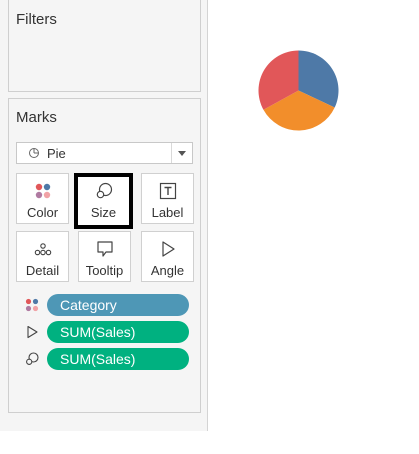  I want to click on sum-sales-size-pill: SUM(Sales), so click(118, 359).